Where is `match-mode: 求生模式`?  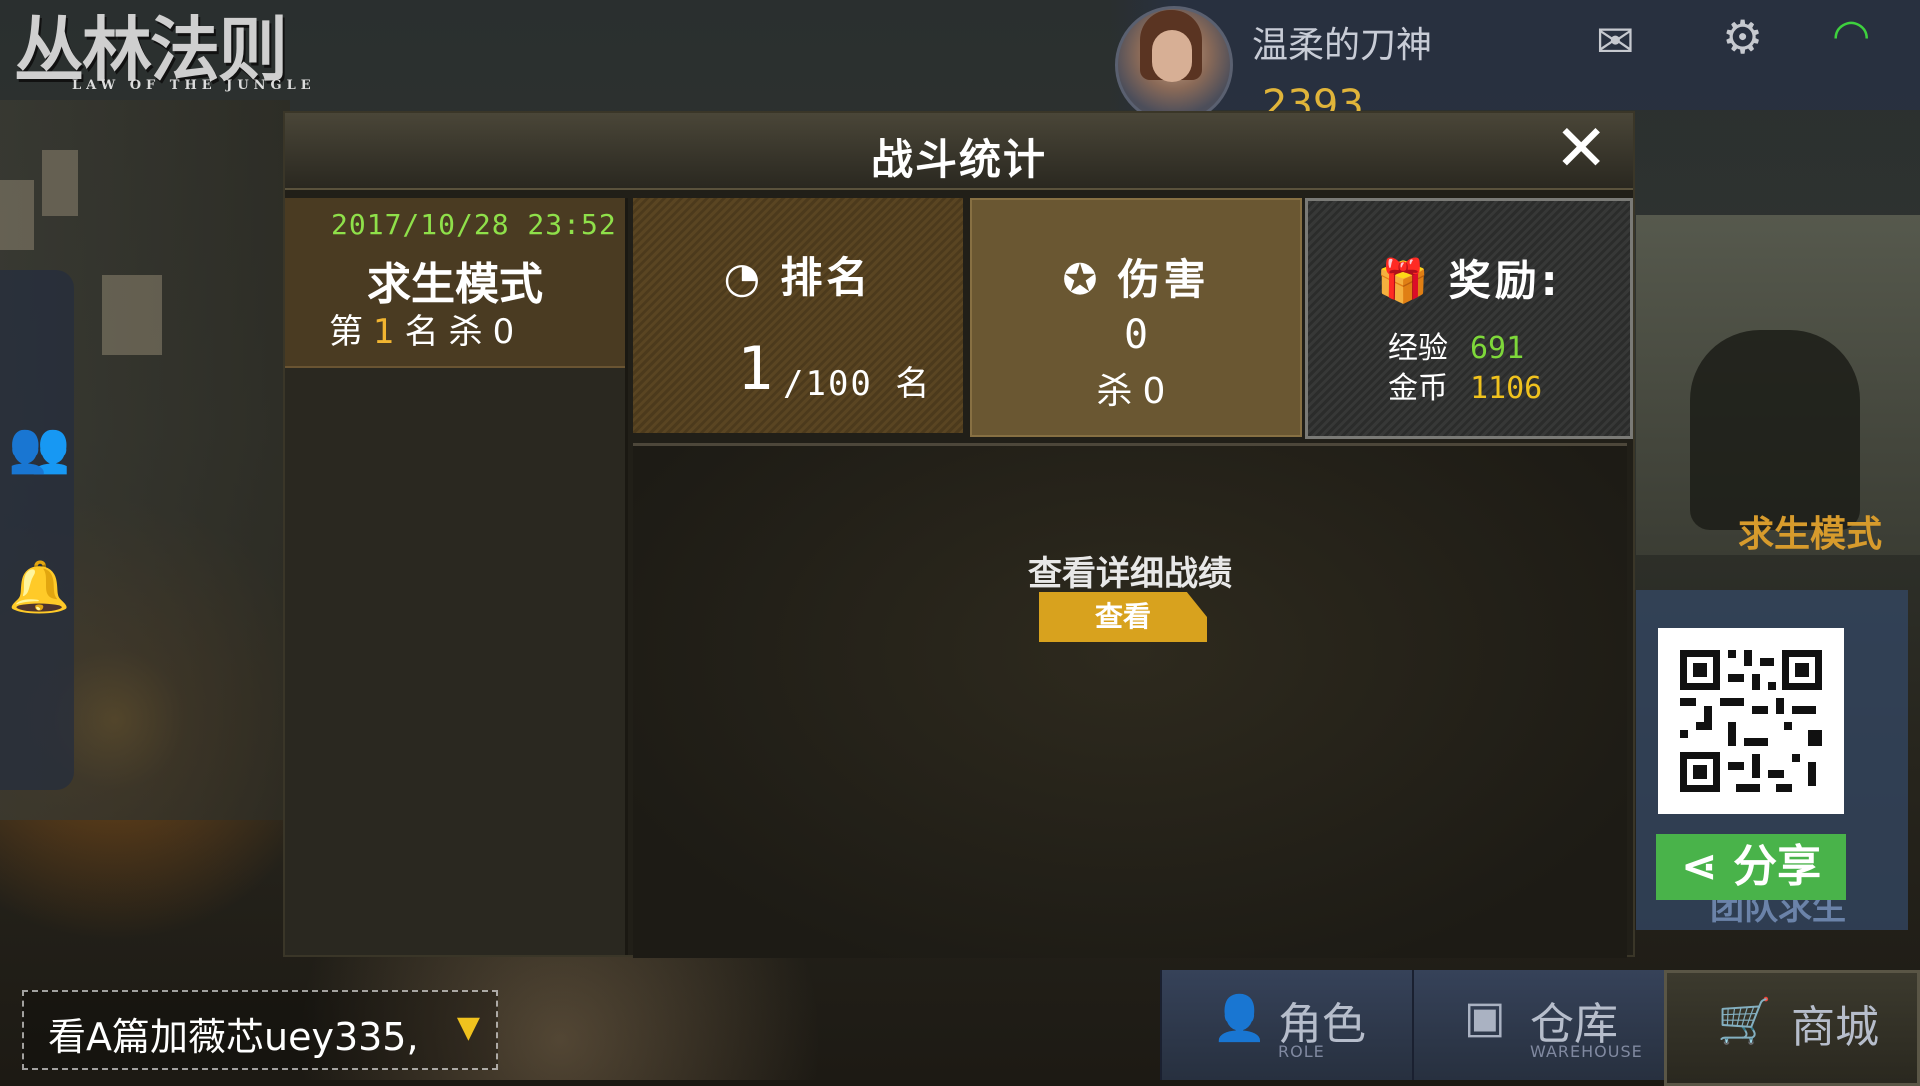 match-mode: 求生模式 is located at coordinates (455, 284).